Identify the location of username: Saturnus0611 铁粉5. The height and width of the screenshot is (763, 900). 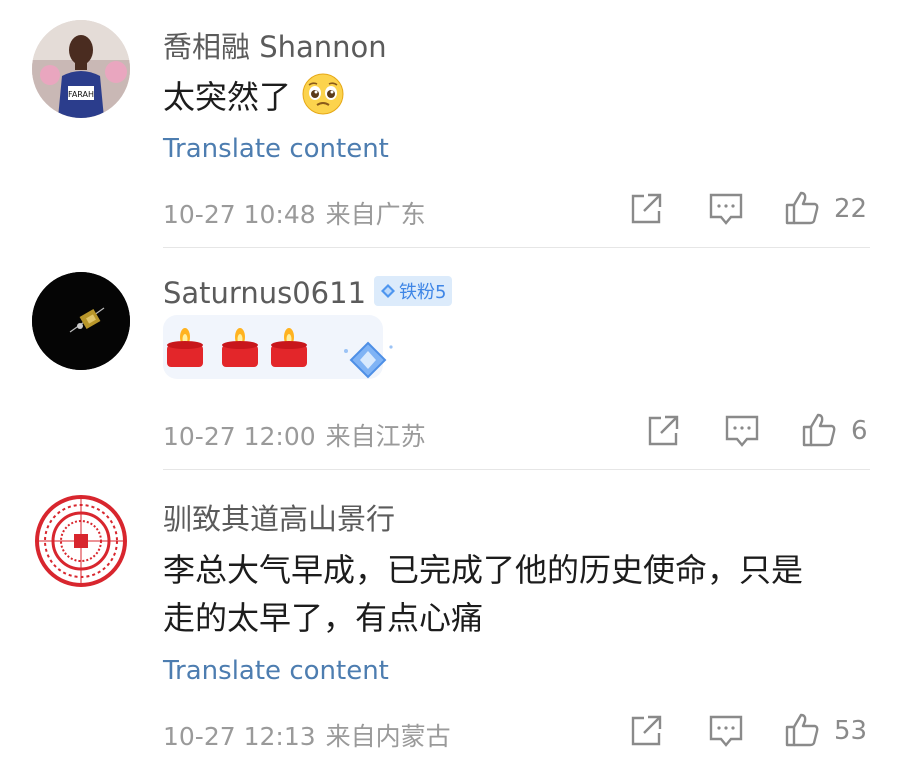
(308, 293).